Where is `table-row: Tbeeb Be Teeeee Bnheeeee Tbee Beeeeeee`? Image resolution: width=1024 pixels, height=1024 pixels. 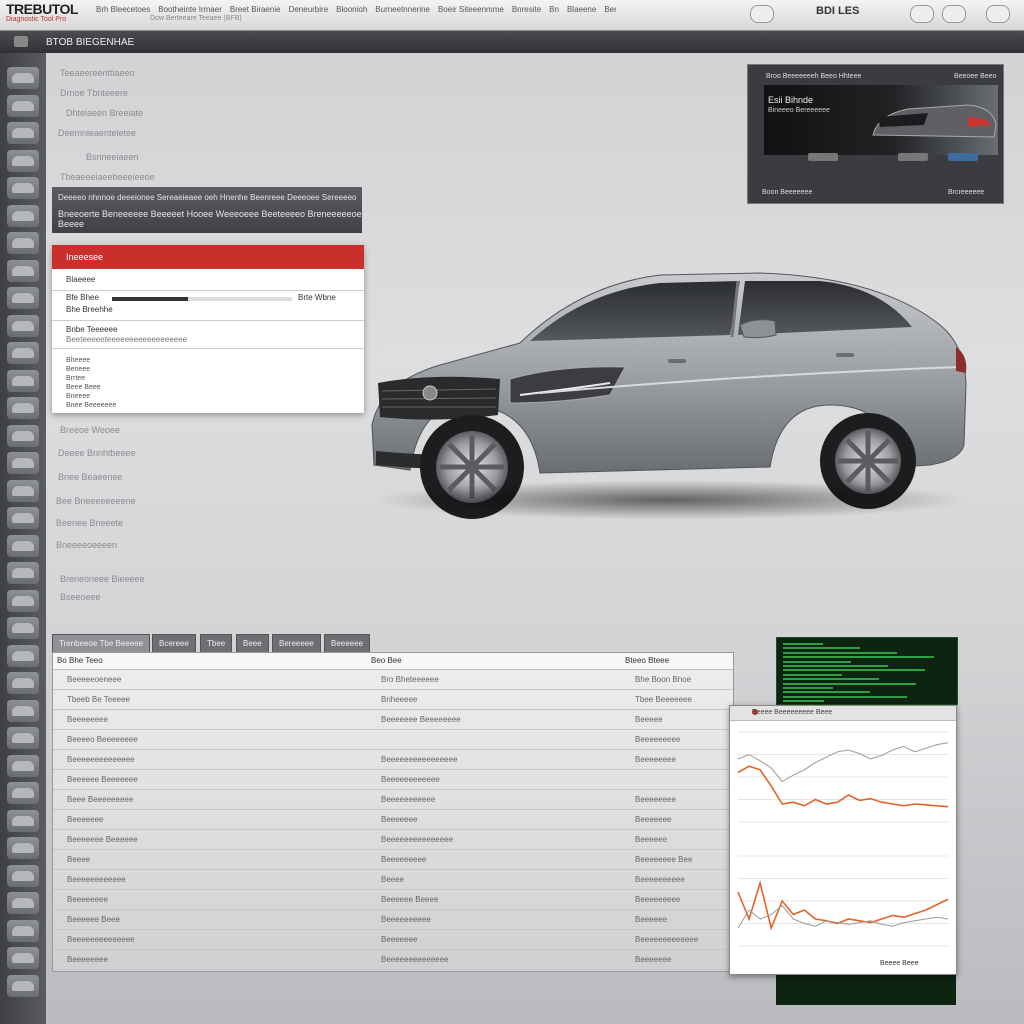
table-row: Tbeeb Be Teeeee Bnheeeee Tbee Beeeeeee is located at coordinates (393, 700).